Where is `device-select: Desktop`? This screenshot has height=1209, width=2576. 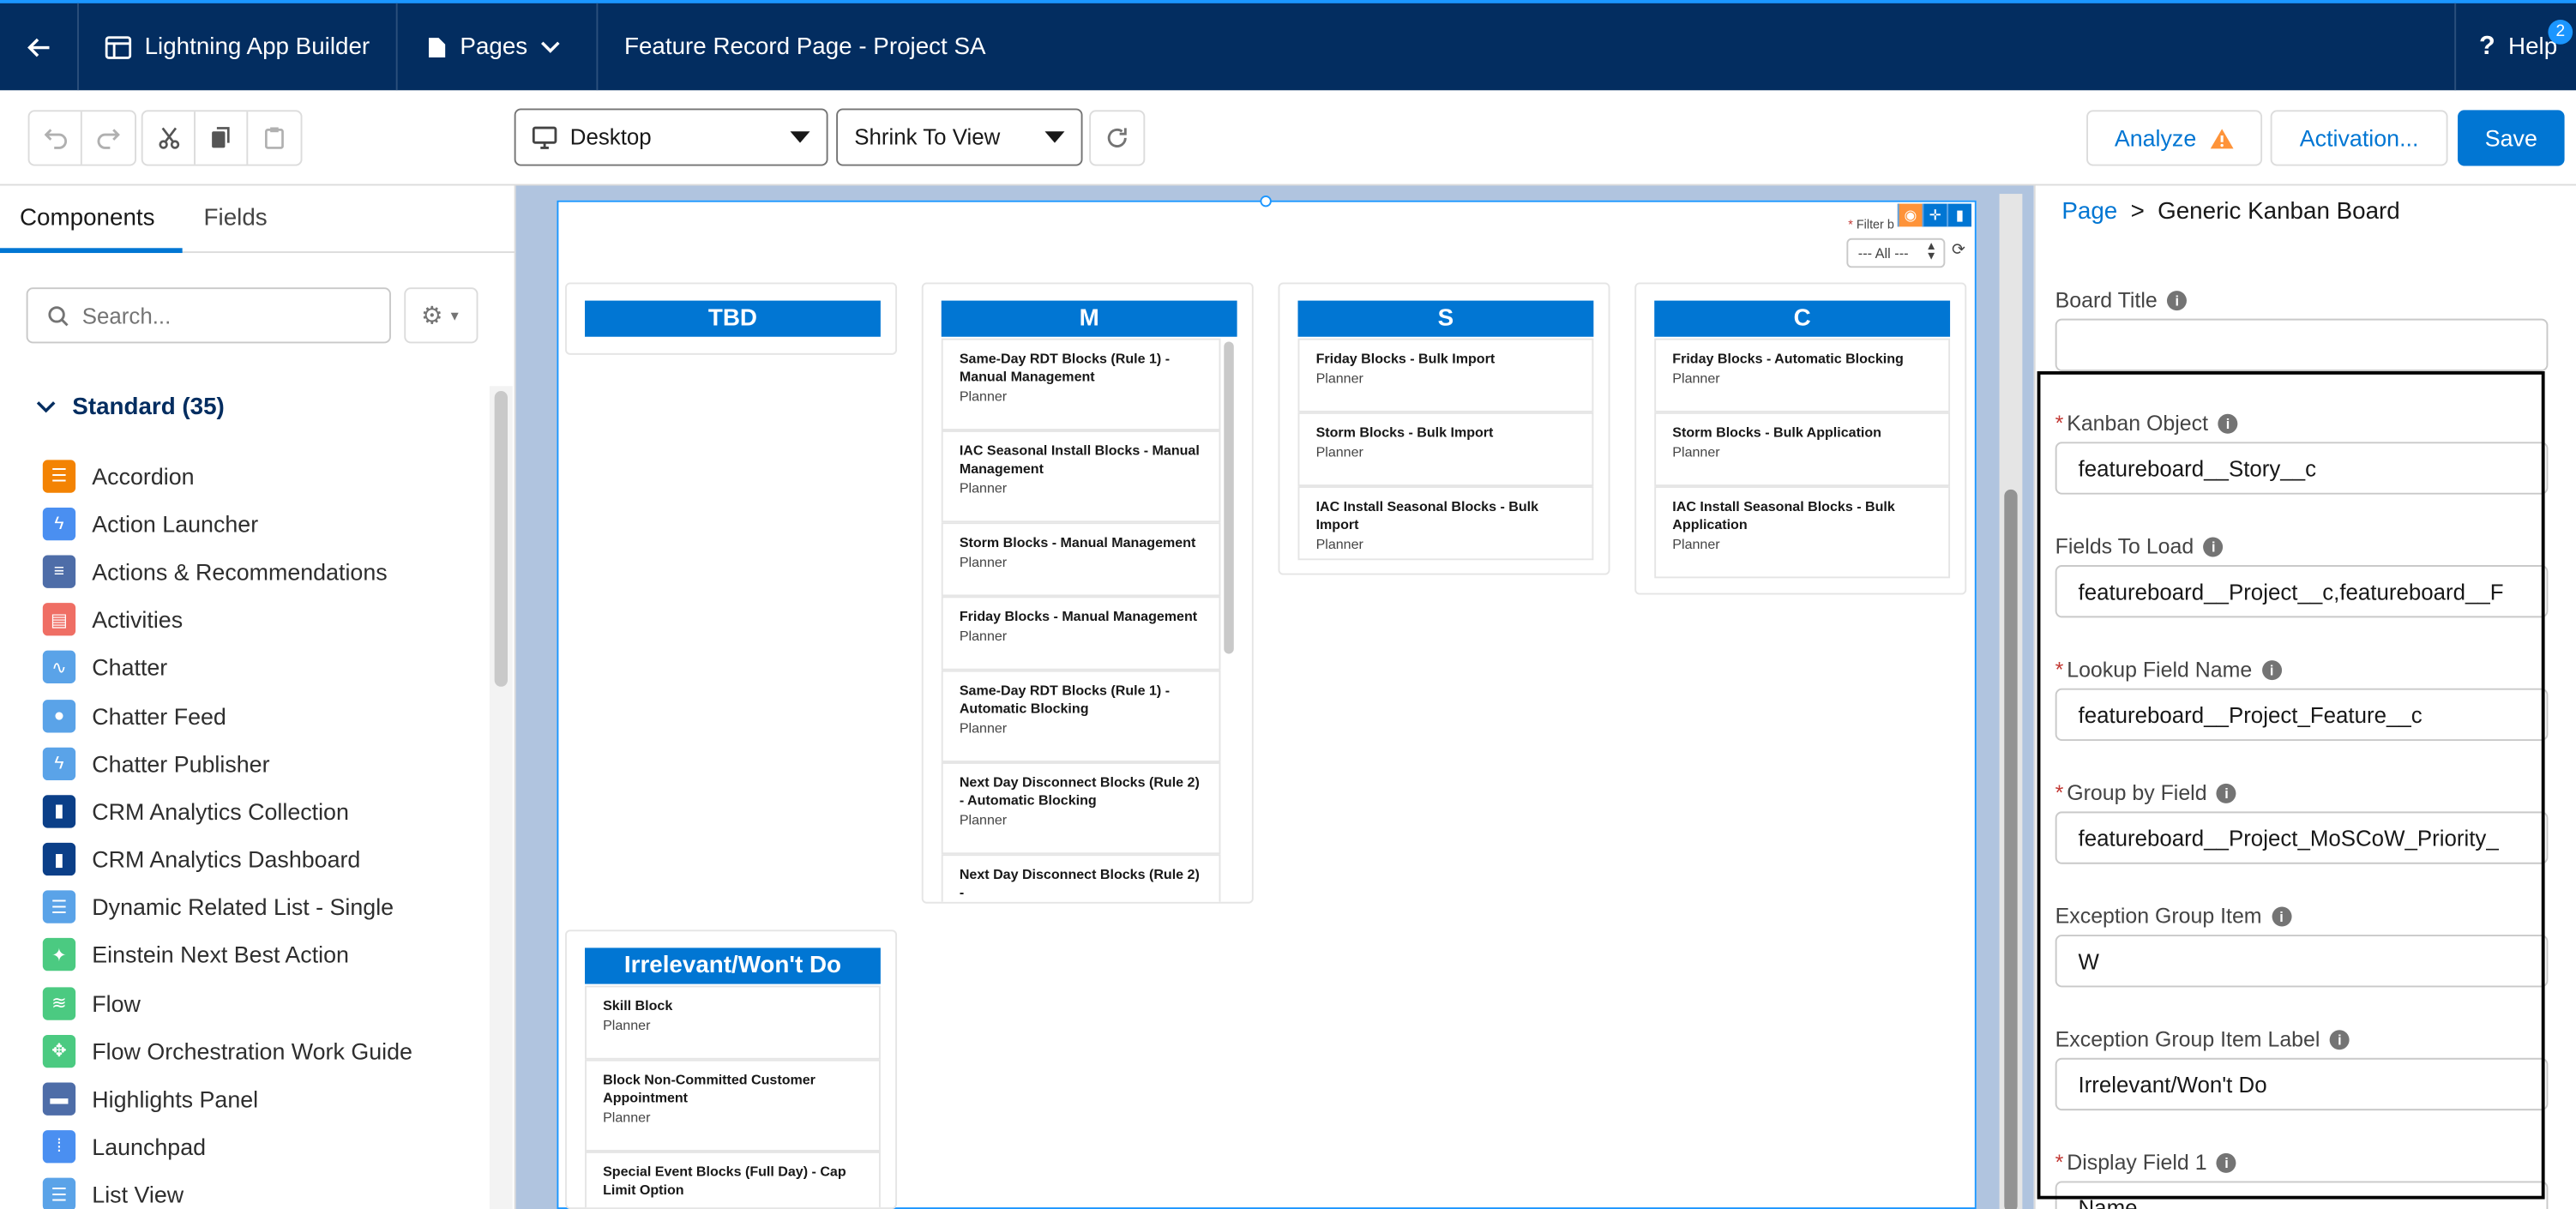
device-select: Desktop is located at coordinates (671, 137).